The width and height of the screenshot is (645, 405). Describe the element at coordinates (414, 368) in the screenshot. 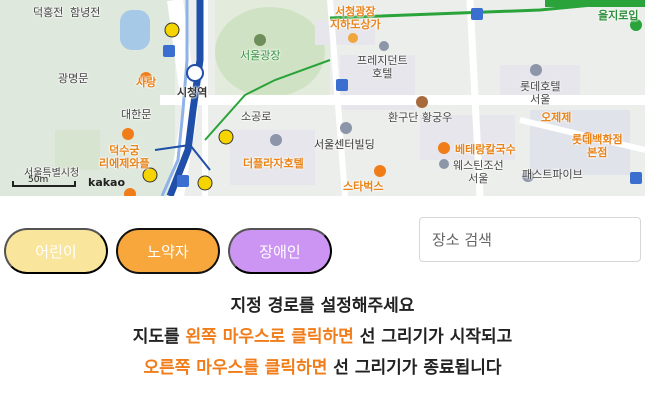

I see `instruction-line3-post: 선 그리기가 종료됩니다` at that location.